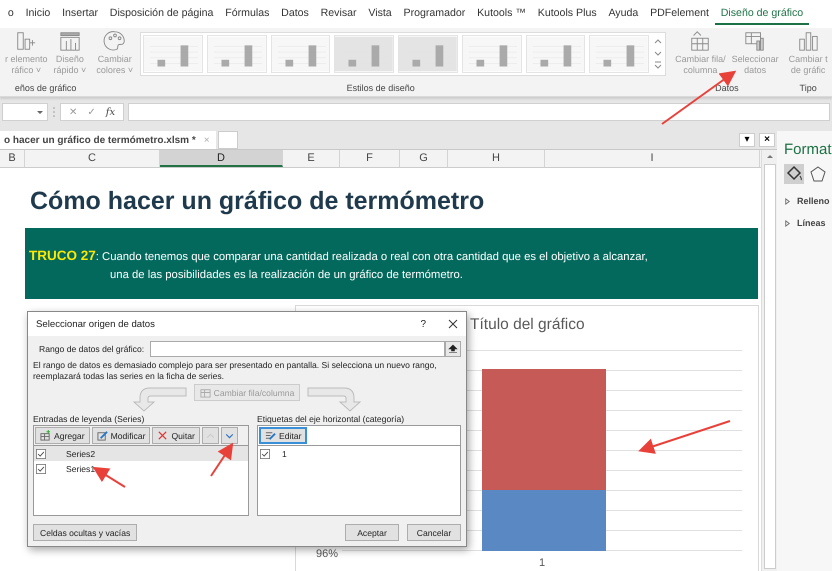  I want to click on section-label: Entradas de leyenda (Series), so click(89, 419).